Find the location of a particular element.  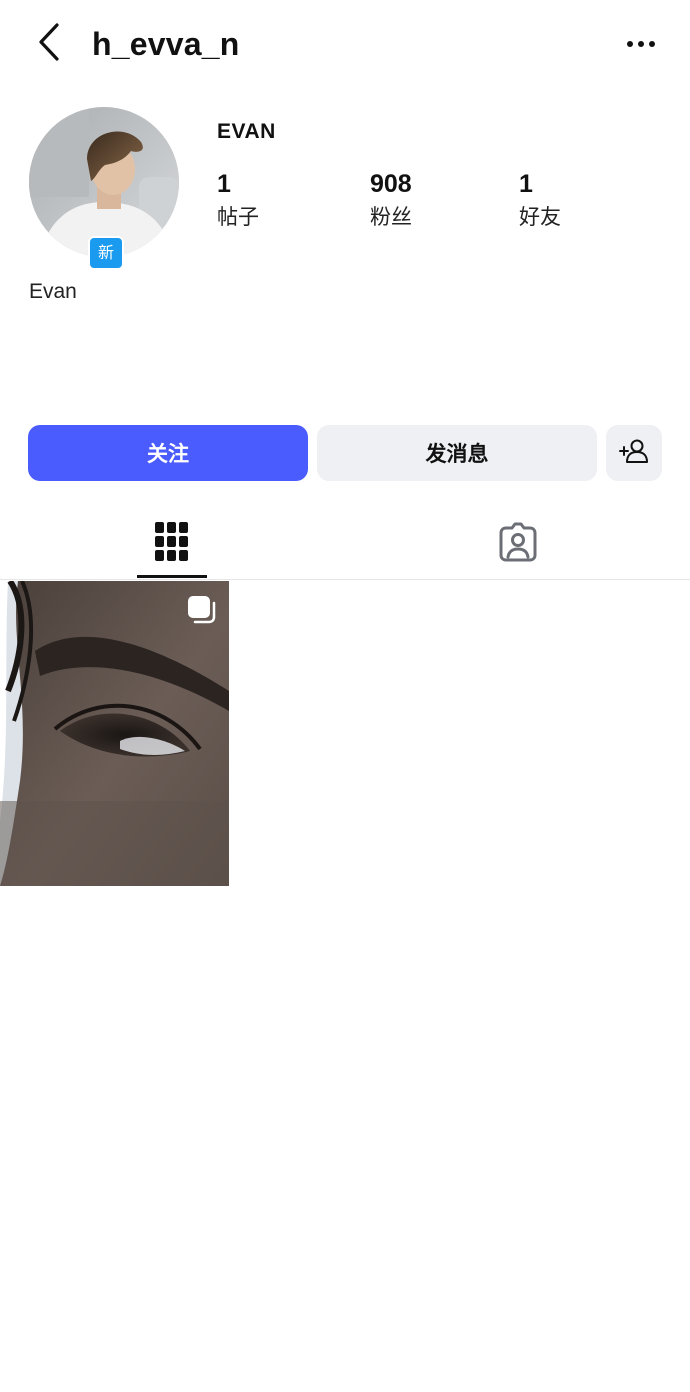

tab-tagged is located at coordinates (518, 544).